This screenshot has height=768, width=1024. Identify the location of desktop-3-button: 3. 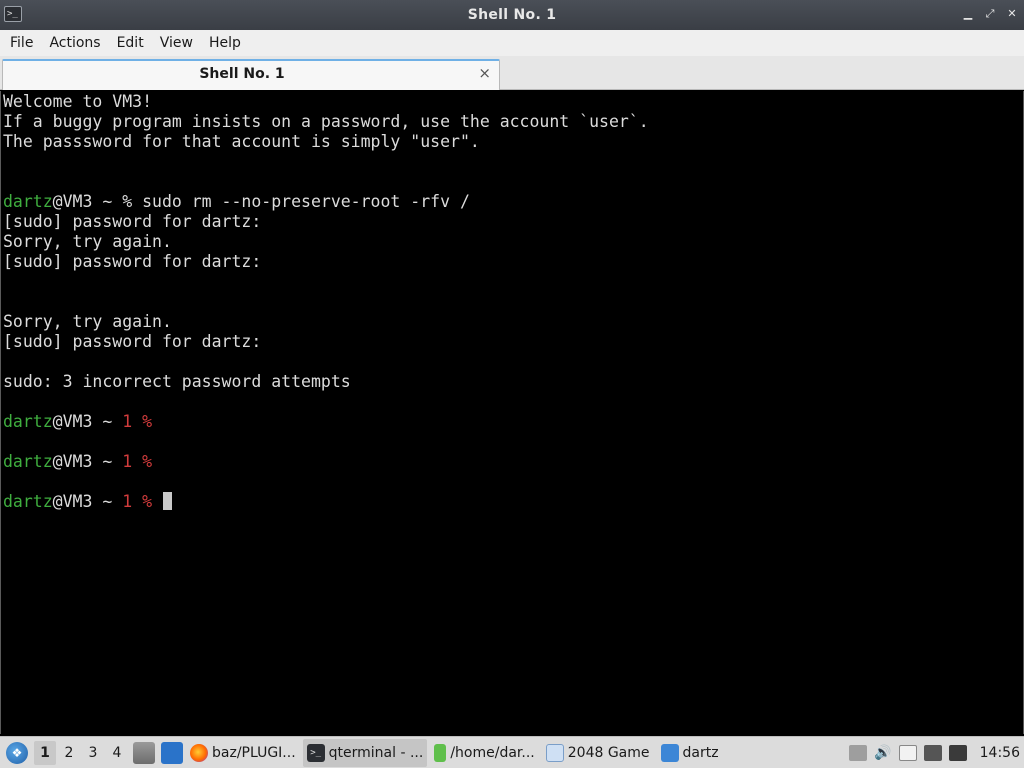
(93, 753).